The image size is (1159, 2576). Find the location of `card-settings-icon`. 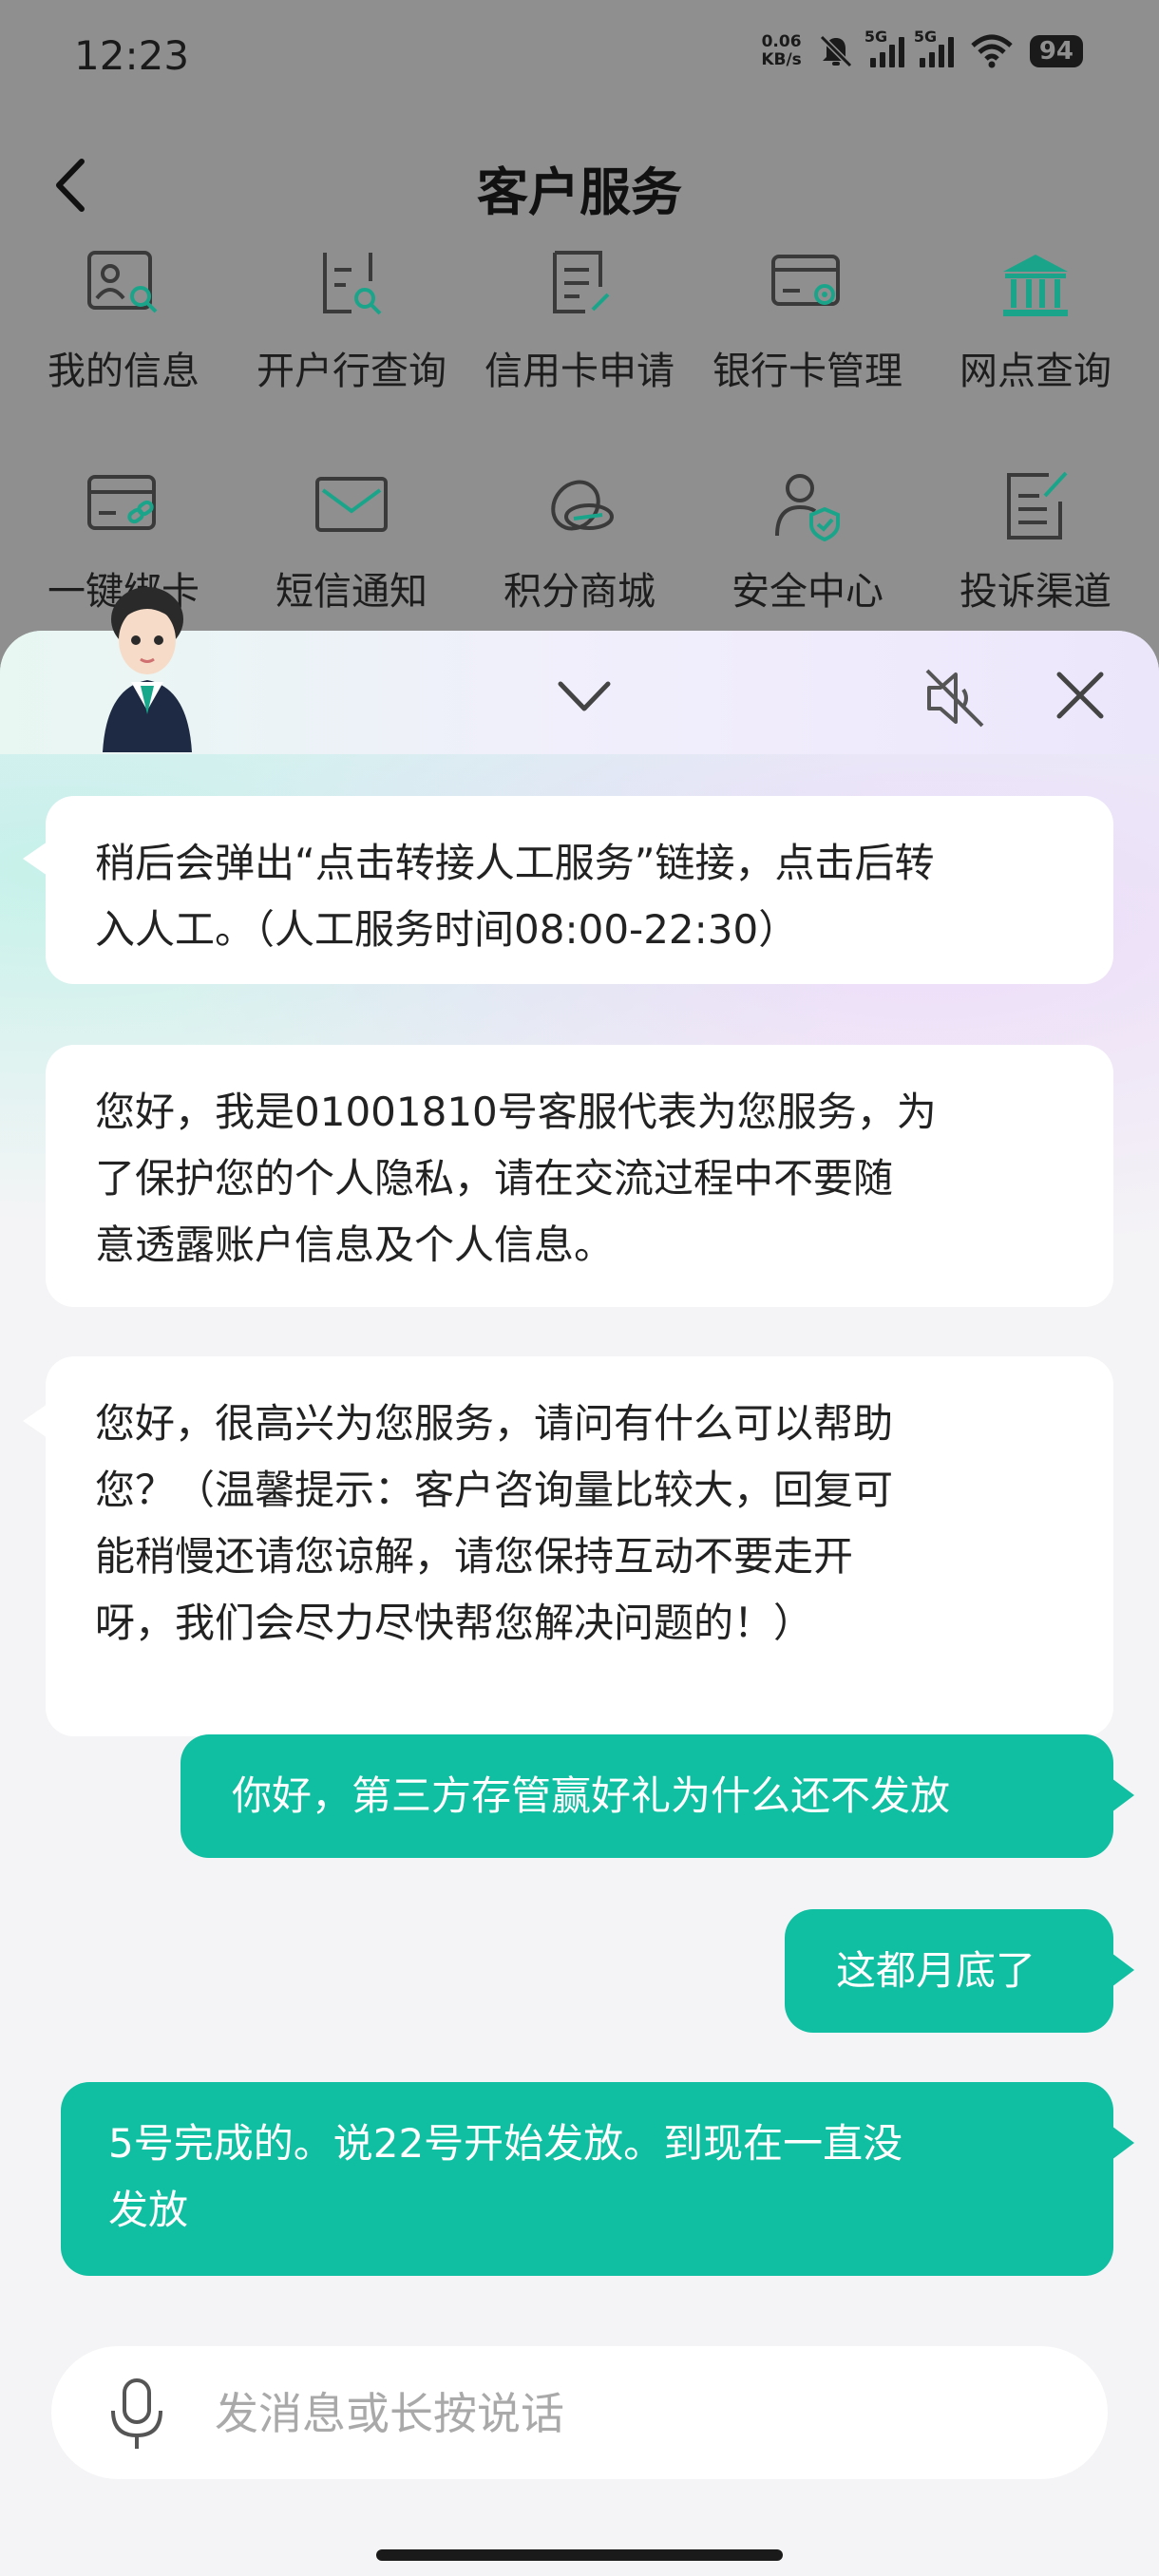

card-settings-icon is located at coordinates (805, 280).